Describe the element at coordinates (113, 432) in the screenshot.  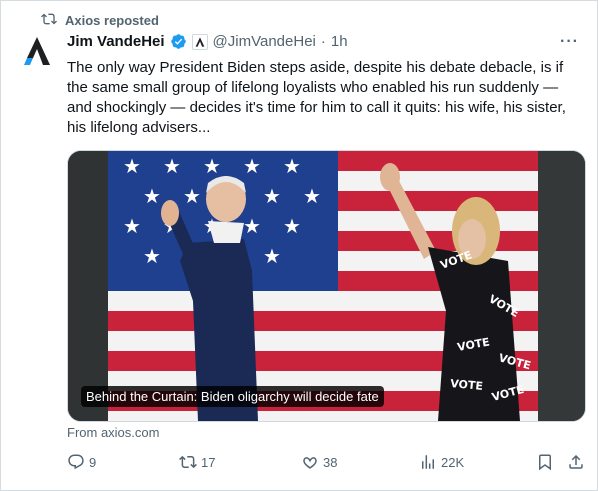
I see `link-source: From axios.com` at that location.